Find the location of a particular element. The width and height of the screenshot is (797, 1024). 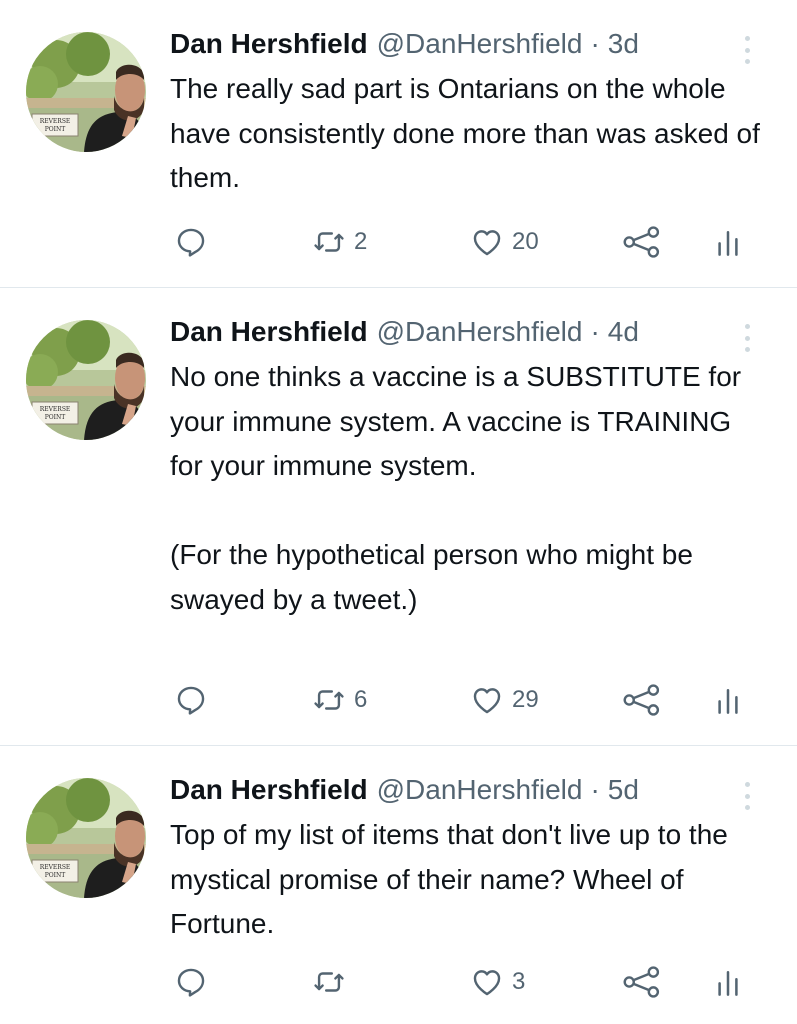

retweet-button: 6 is located at coordinates (339, 700).